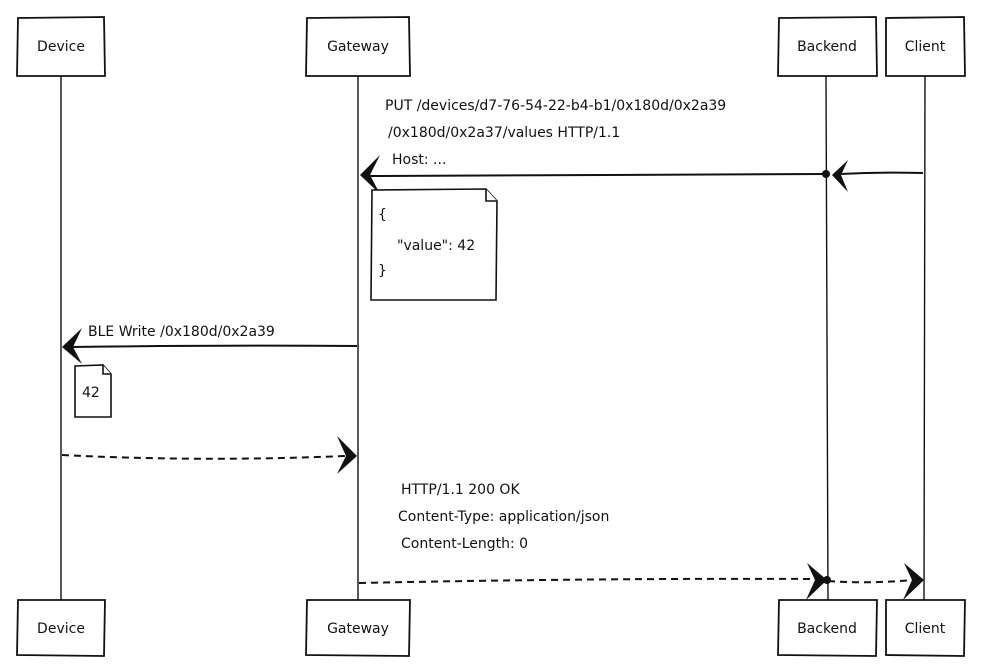  I want to click on note-value: 42, so click(93, 391).